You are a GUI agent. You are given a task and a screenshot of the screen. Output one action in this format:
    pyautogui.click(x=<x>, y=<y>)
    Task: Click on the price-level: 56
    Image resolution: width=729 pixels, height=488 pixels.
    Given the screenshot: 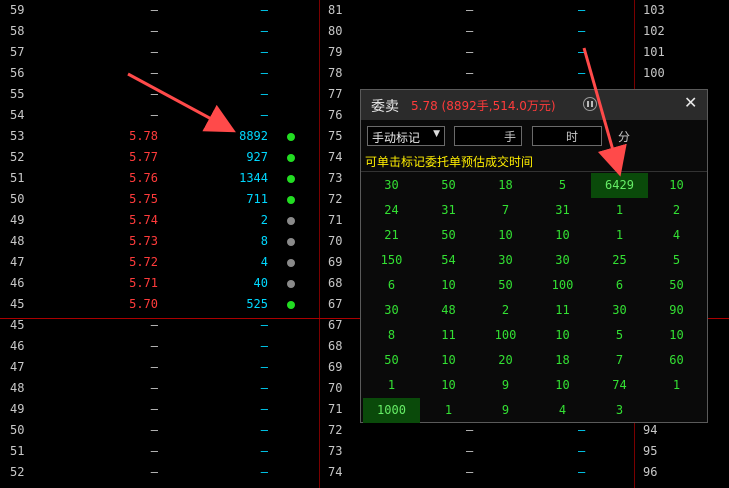 What is the action you would take?
    pyautogui.click(x=17, y=73)
    